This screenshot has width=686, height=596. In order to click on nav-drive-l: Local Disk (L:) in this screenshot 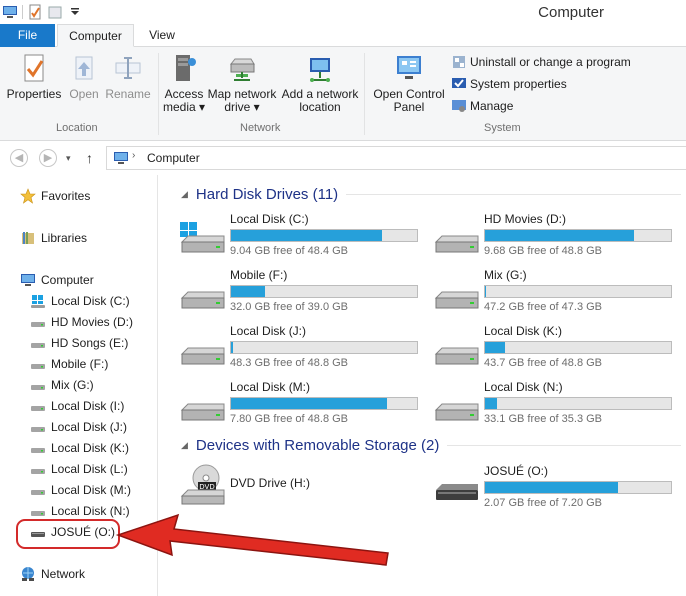, I will do `click(79, 469)`.